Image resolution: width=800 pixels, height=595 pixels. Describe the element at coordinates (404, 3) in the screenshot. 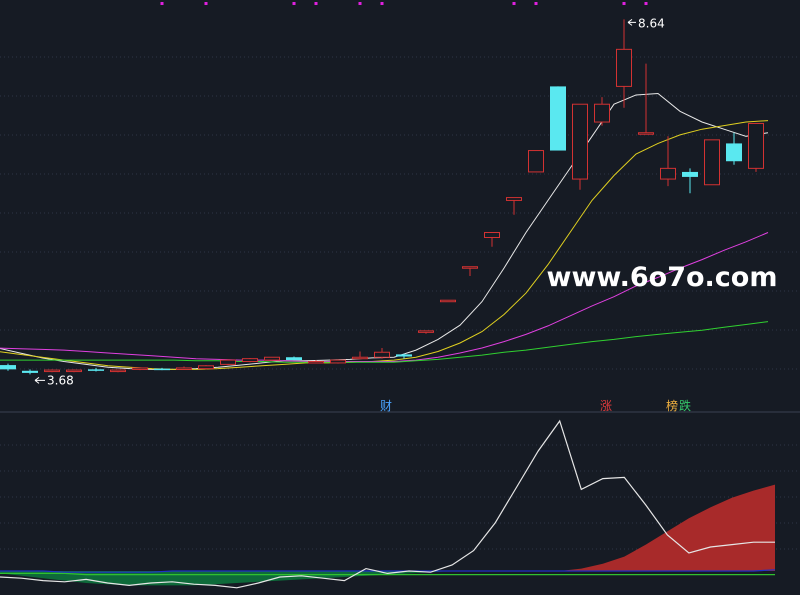

I see `top-marker-dots` at that location.